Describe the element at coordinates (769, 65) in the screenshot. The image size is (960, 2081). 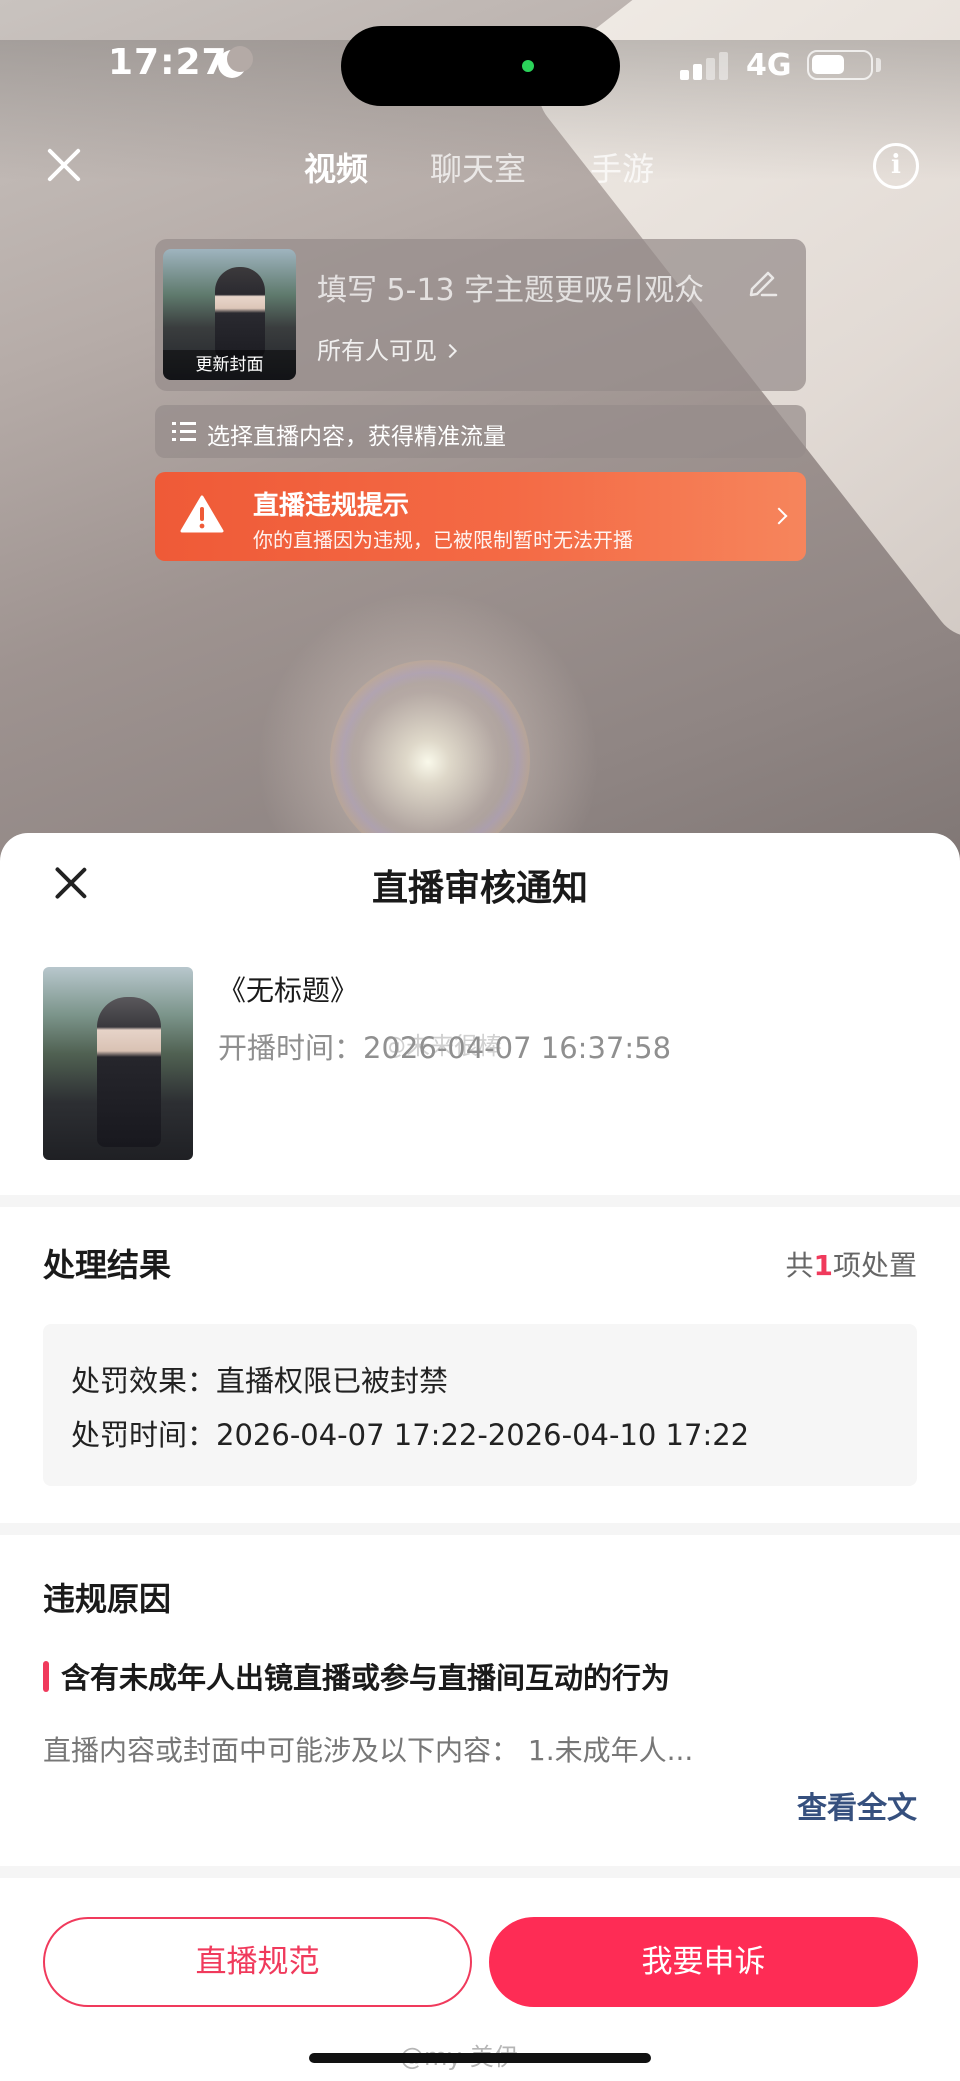
I see `network-type: 4G` at that location.